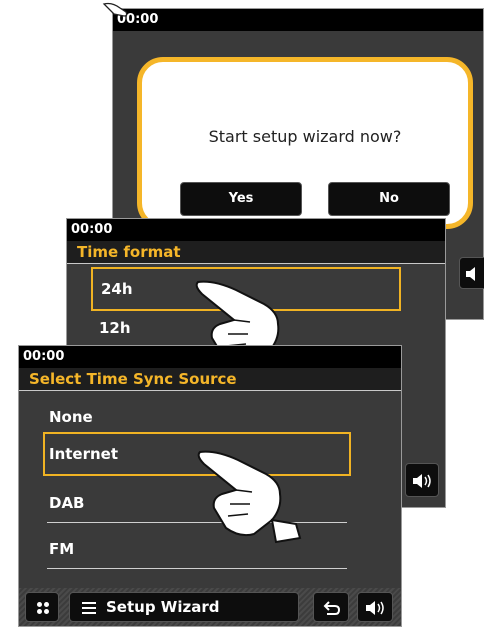 This screenshot has width=484, height=627. I want to click on time-format-title: Time format, so click(256, 252).